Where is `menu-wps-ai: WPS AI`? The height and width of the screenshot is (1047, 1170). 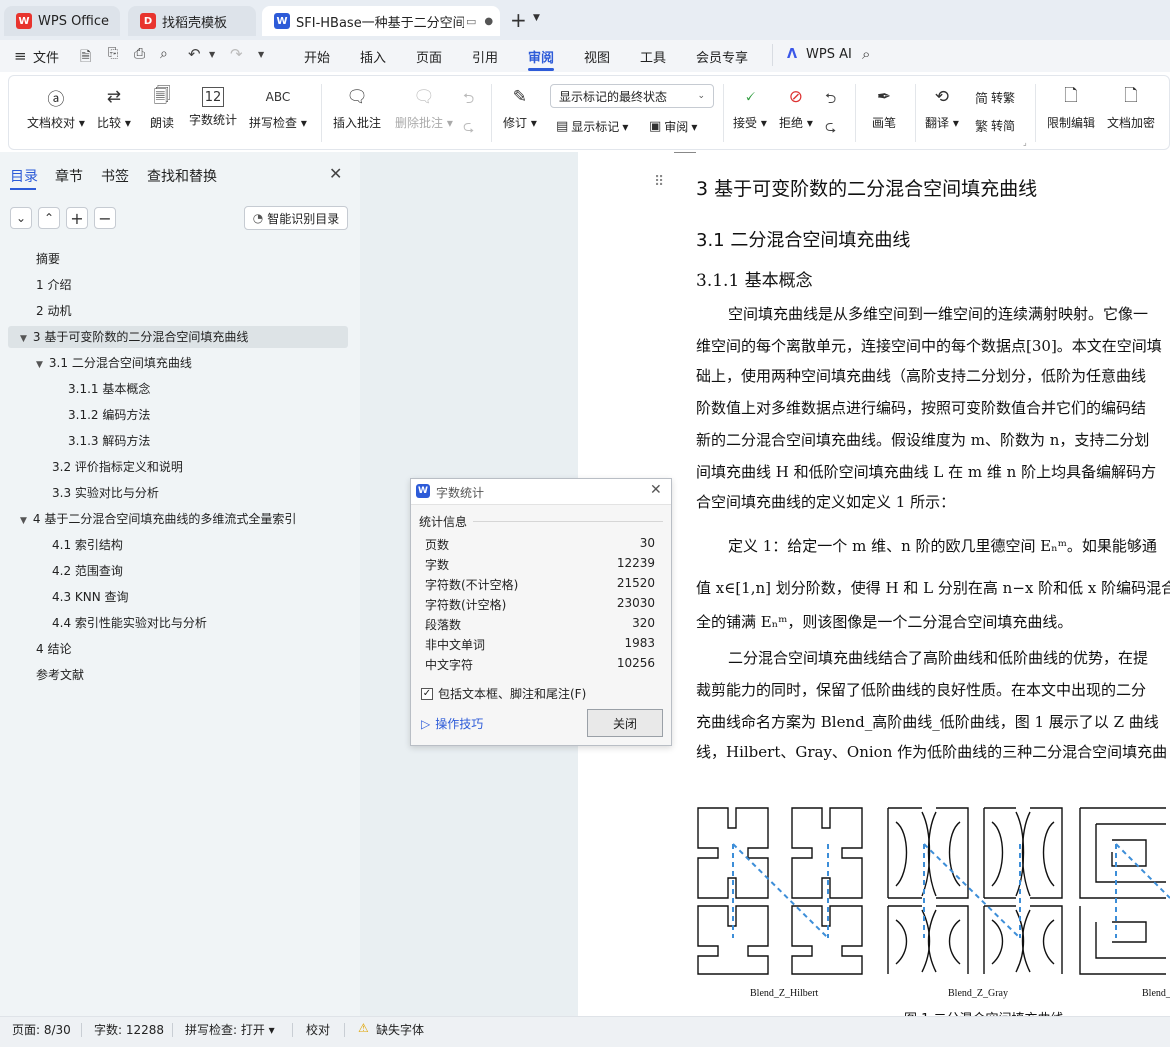 menu-wps-ai: WPS AI is located at coordinates (829, 54).